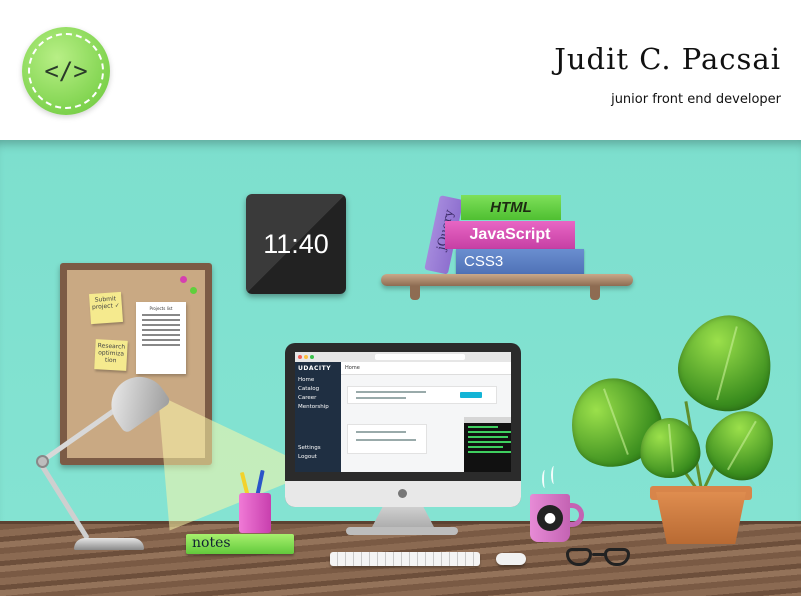 This screenshot has width=801, height=596. What do you see at coordinates (161, 308) in the screenshot?
I see `paper-title: Projects list` at bounding box center [161, 308].